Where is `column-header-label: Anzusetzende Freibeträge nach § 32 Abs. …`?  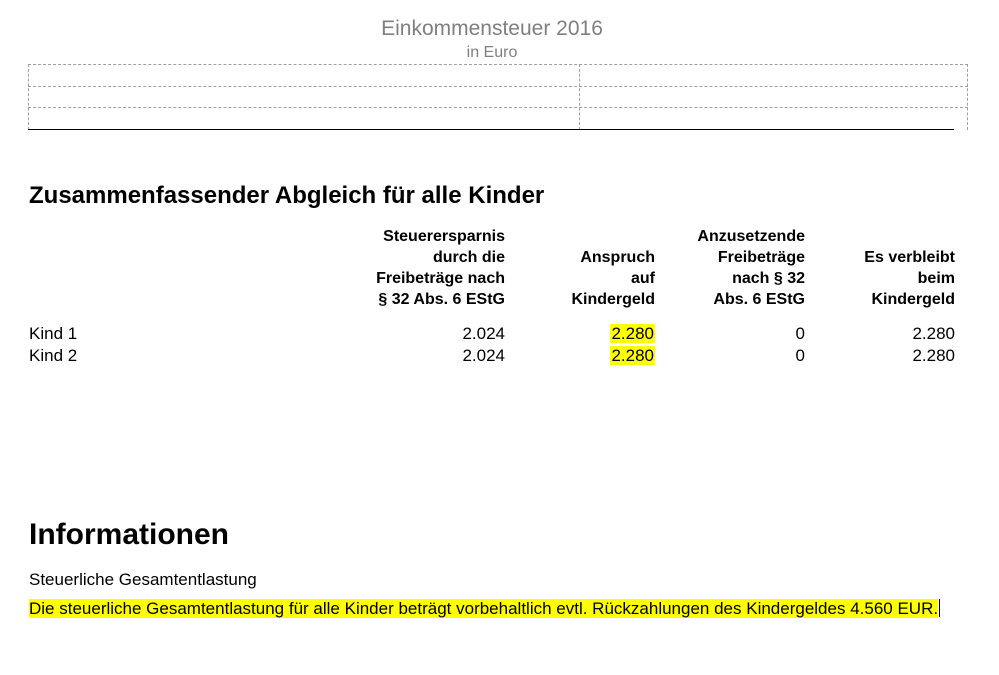 column-header-label: Anzusetzende Freibeträge nach § 32 Abs. … is located at coordinates (751, 268).